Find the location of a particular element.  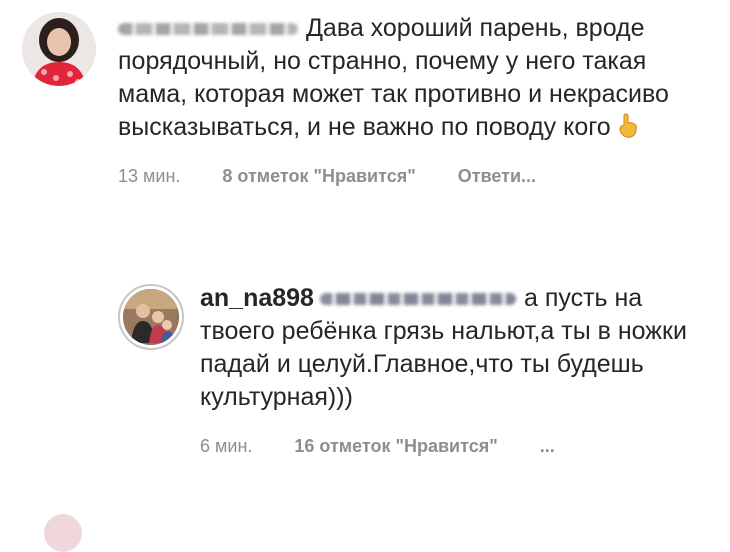

username-link: an_na898 is located at coordinates (257, 298).